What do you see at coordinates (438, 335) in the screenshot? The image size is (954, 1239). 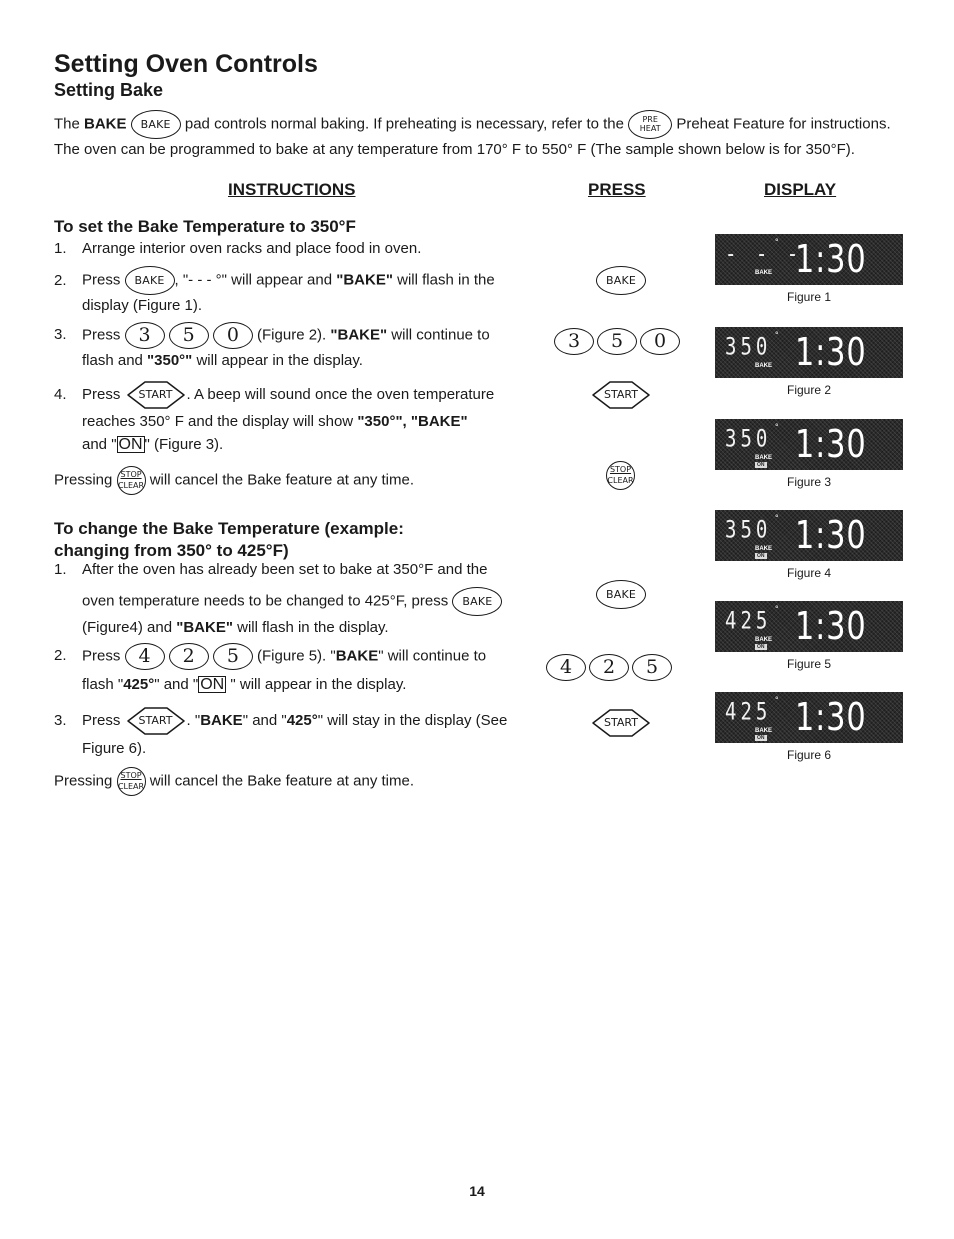 I see `step-text-part: will continue to` at bounding box center [438, 335].